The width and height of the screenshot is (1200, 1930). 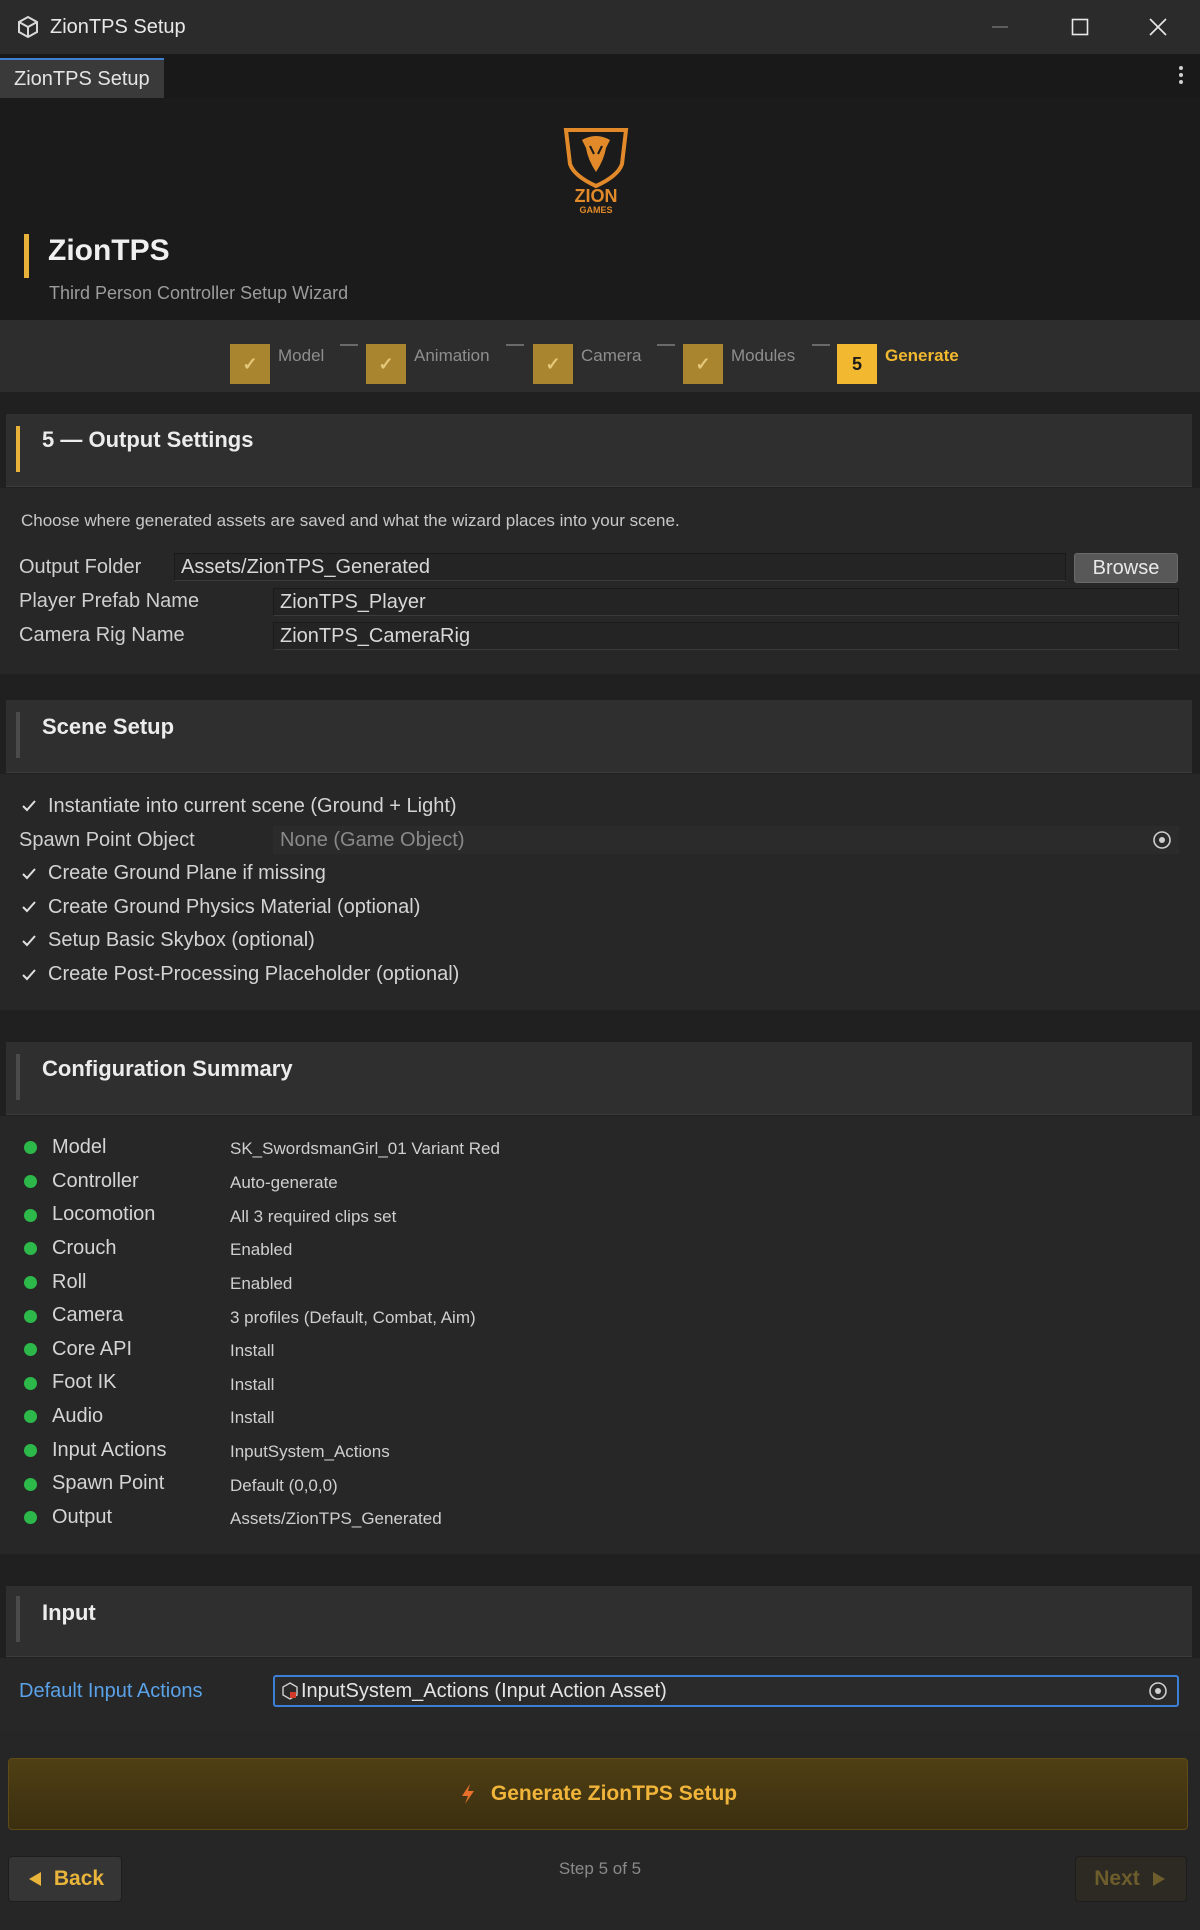 What do you see at coordinates (104, 1214) in the screenshot?
I see `summary-key: Locomotion` at bounding box center [104, 1214].